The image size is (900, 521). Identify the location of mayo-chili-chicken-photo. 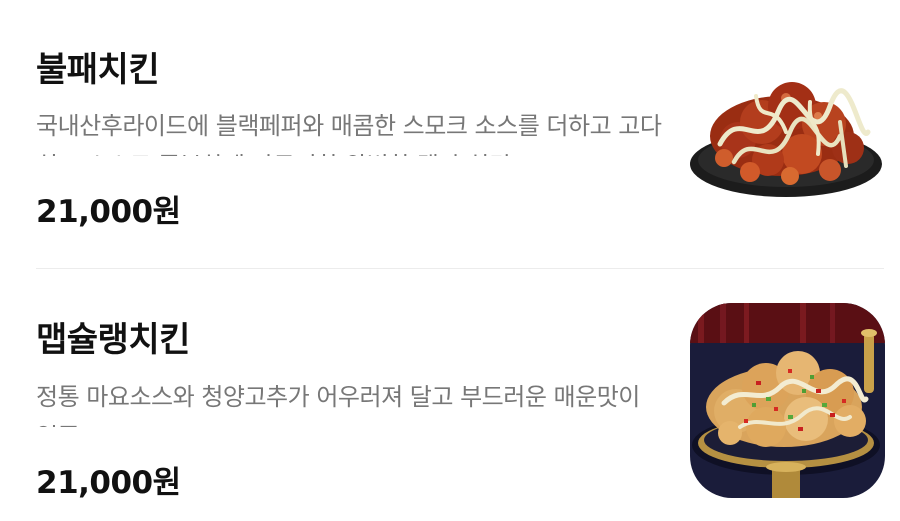
(787, 400).